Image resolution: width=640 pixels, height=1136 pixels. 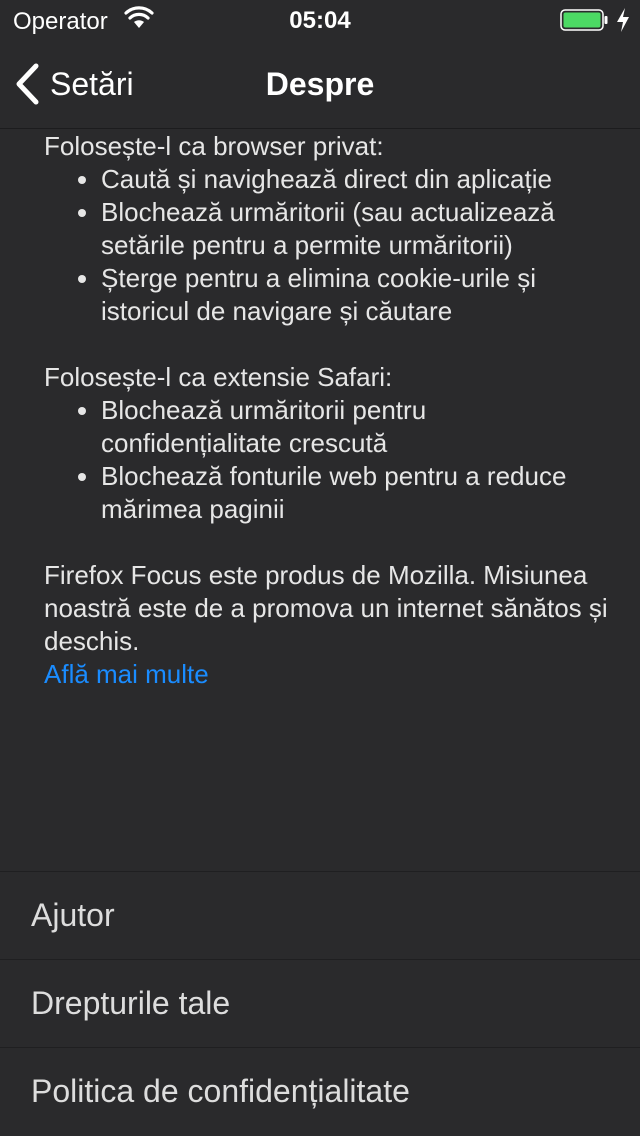 I want to click on learn-more-link: Află mai multe, so click(x=126, y=674).